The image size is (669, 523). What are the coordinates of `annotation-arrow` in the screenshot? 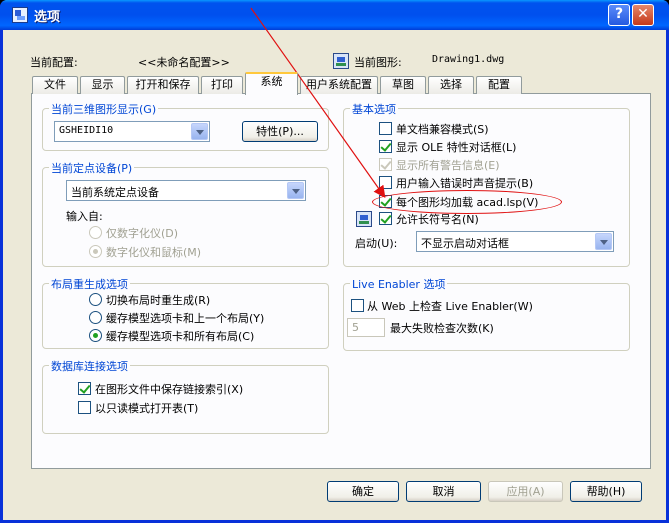 It's located at (318, 102).